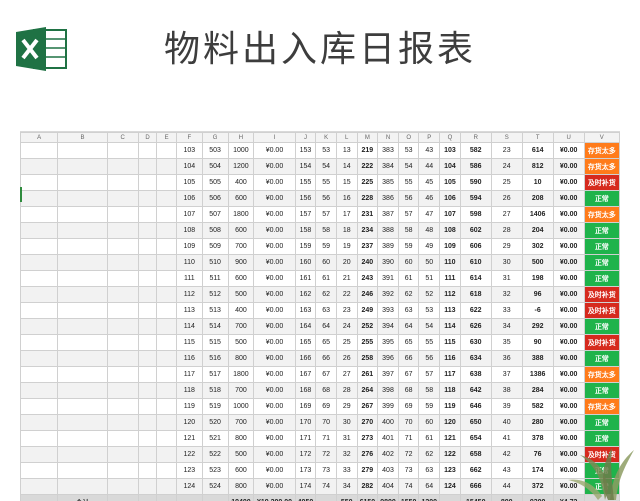 Image resolution: width=640 pixels, height=501 pixels. What do you see at coordinates (241, 279) in the screenshot?
I see `cell-qty: 600` at bounding box center [241, 279].